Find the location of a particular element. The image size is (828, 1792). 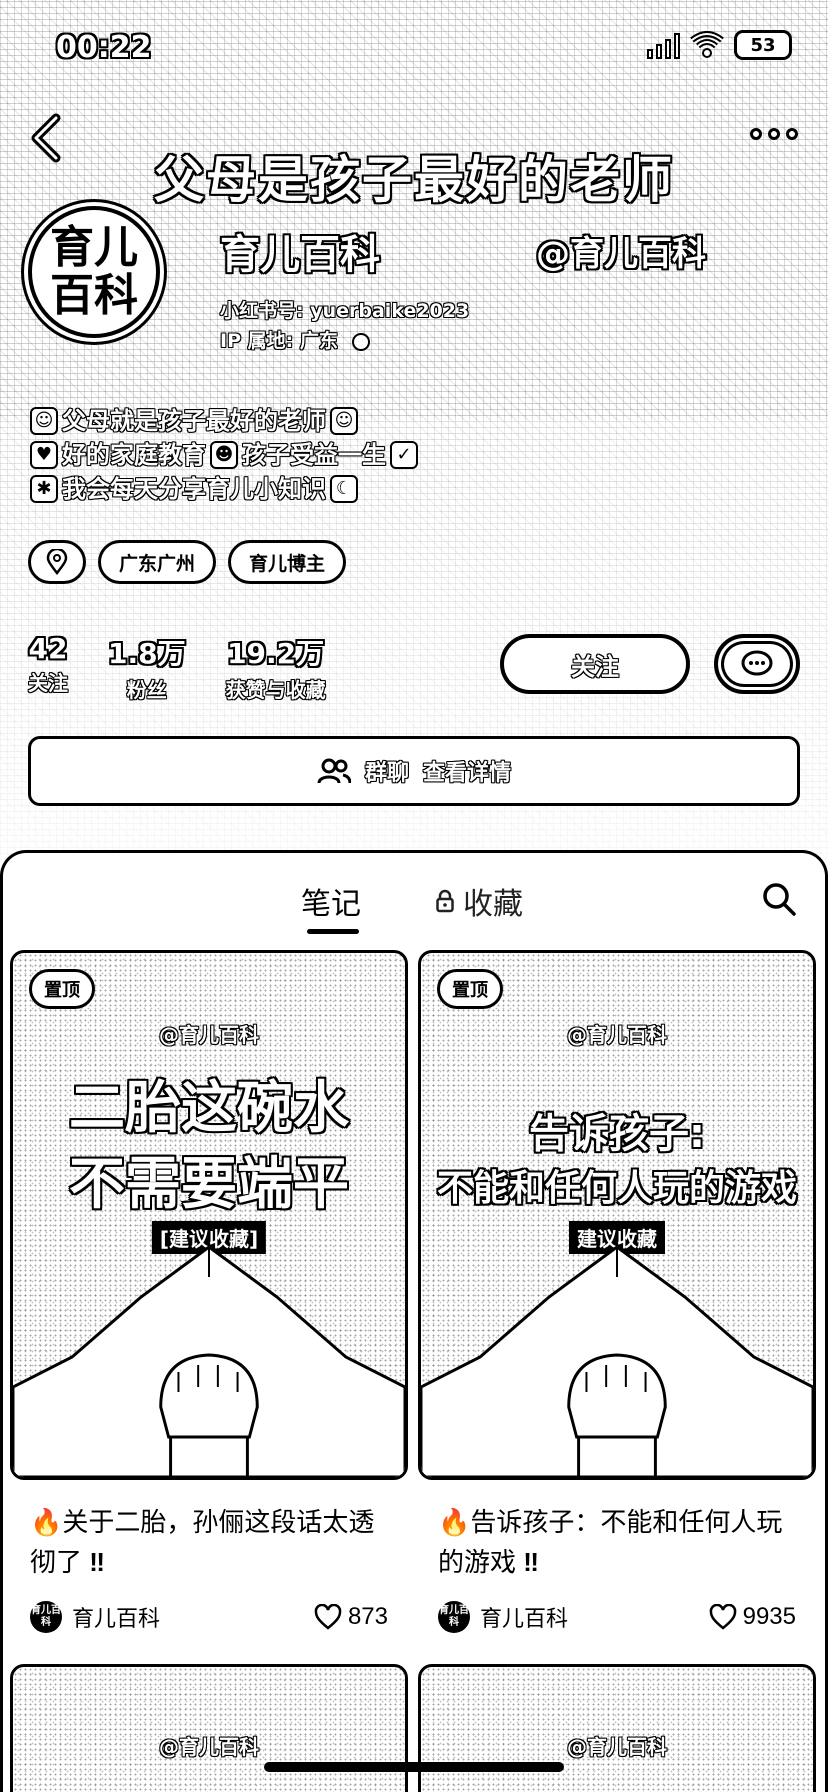

sparkle-emoji-icon: ✱ is located at coordinates (44, 489).